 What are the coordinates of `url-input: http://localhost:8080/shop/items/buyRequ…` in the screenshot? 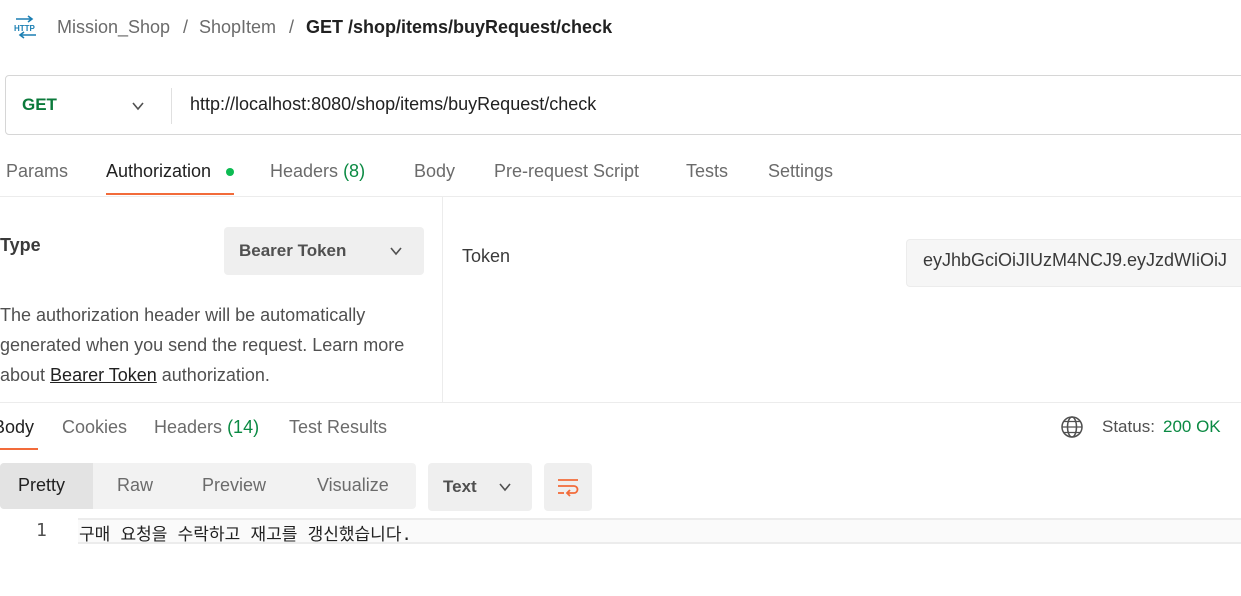 It's located at (393, 104).